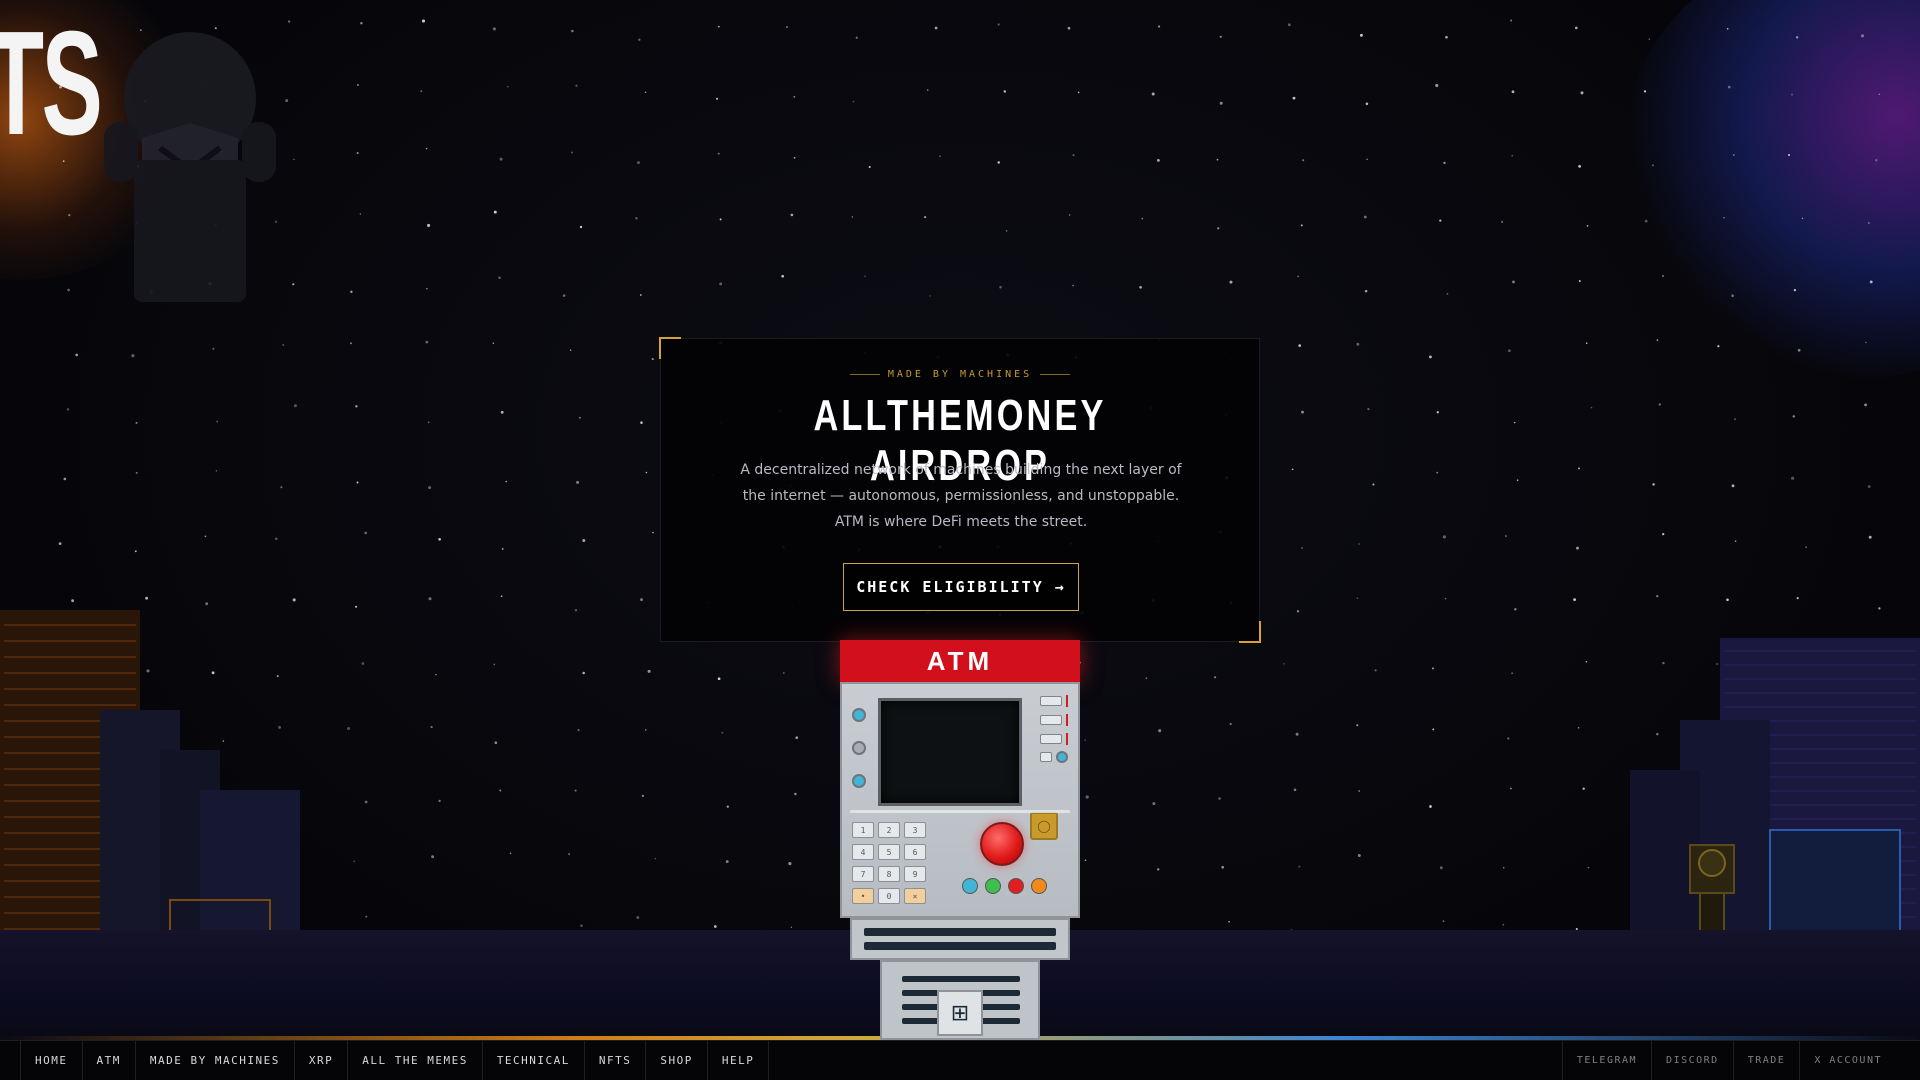 The width and height of the screenshot is (1920, 1080). What do you see at coordinates (915, 874) in the screenshot?
I see `keypad-key: 9` at bounding box center [915, 874].